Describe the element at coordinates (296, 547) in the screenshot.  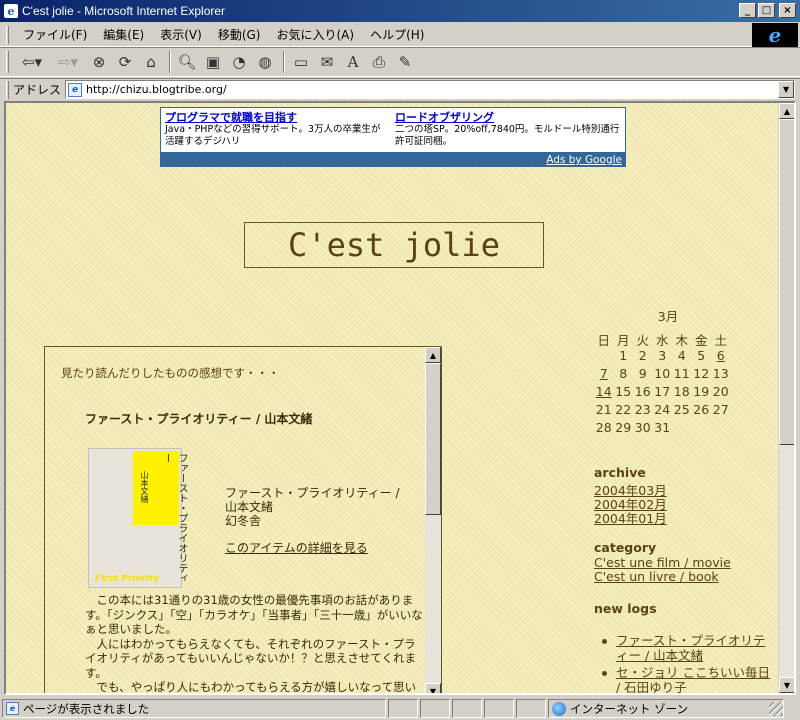
I see `item-details-link: このアイテムの詳細を見る` at that location.